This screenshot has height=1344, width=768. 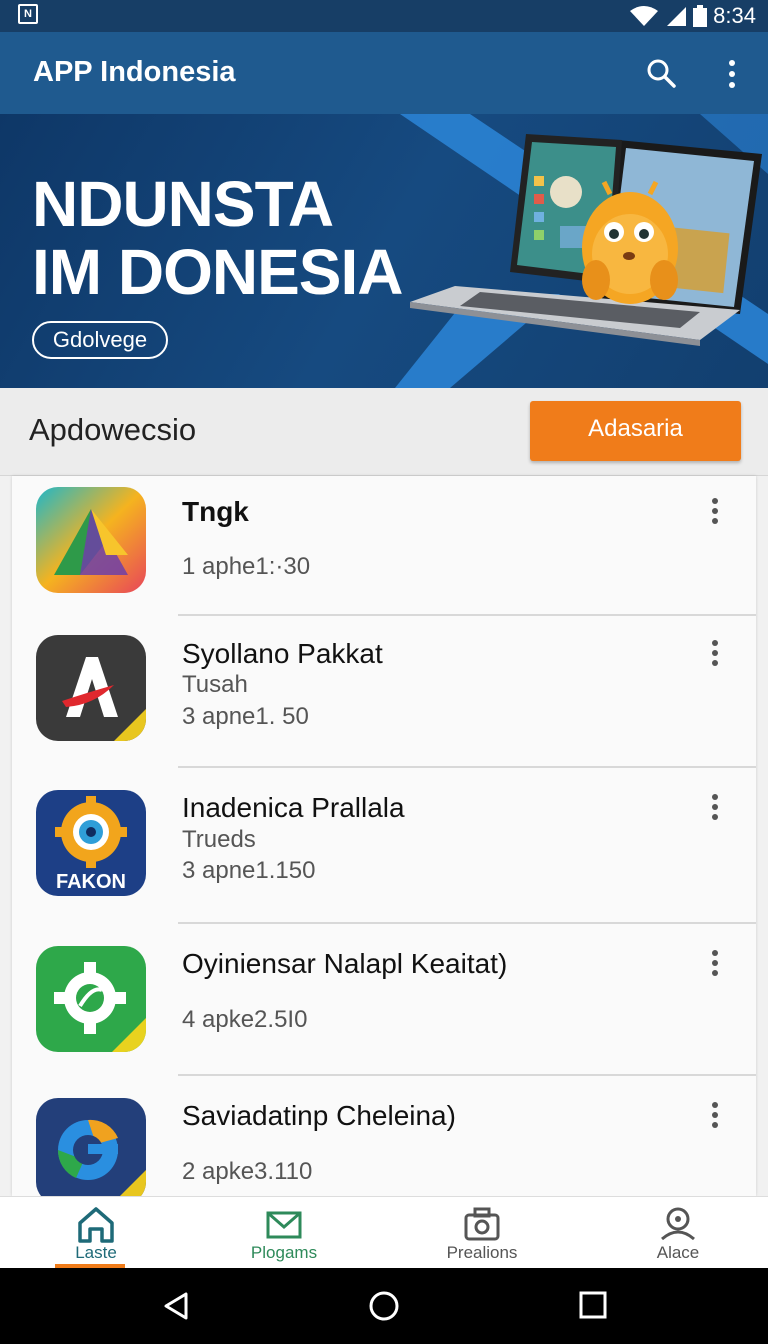 I want to click on app-name: Tngk, so click(x=215, y=511).